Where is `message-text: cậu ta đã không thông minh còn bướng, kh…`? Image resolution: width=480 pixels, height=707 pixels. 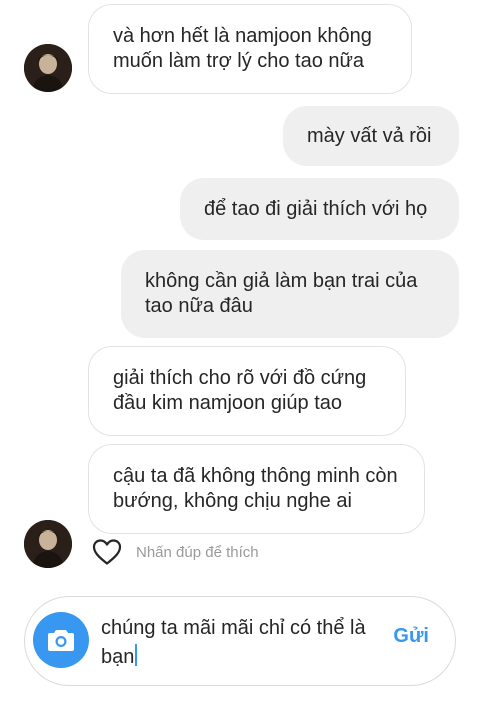 message-text: cậu ta đã không thông minh còn bướng, kh… is located at coordinates (255, 488).